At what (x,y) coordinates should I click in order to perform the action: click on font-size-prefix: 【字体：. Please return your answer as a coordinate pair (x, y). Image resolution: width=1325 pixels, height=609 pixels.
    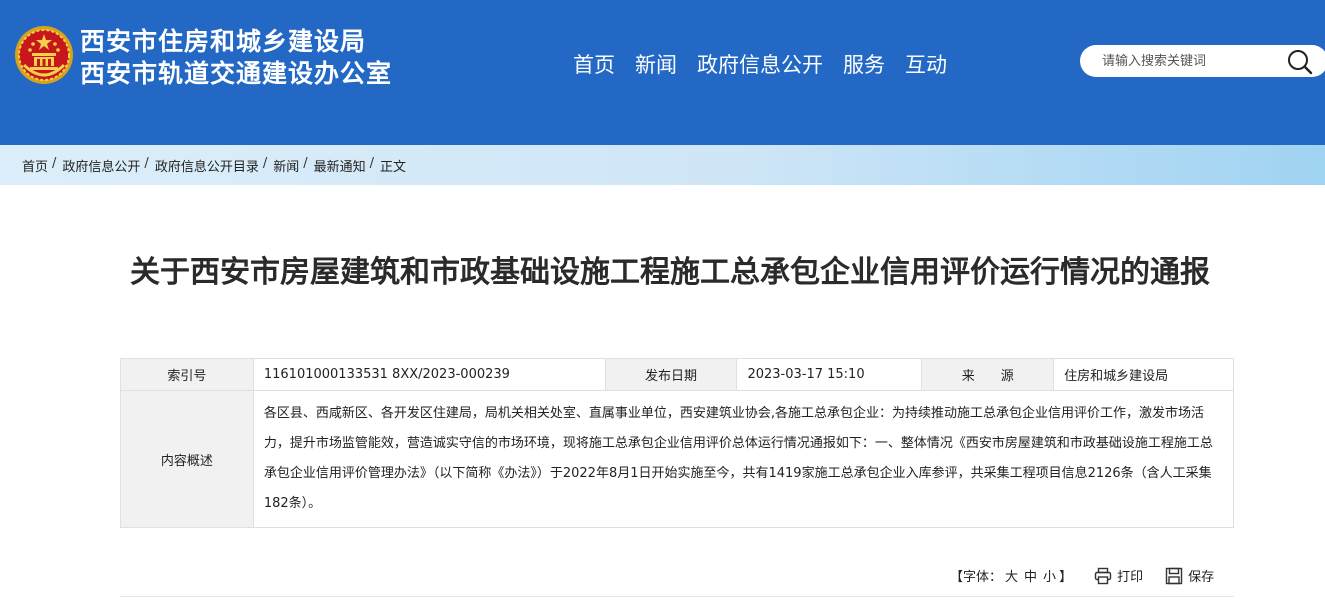
    Looking at the image, I should click on (976, 577).